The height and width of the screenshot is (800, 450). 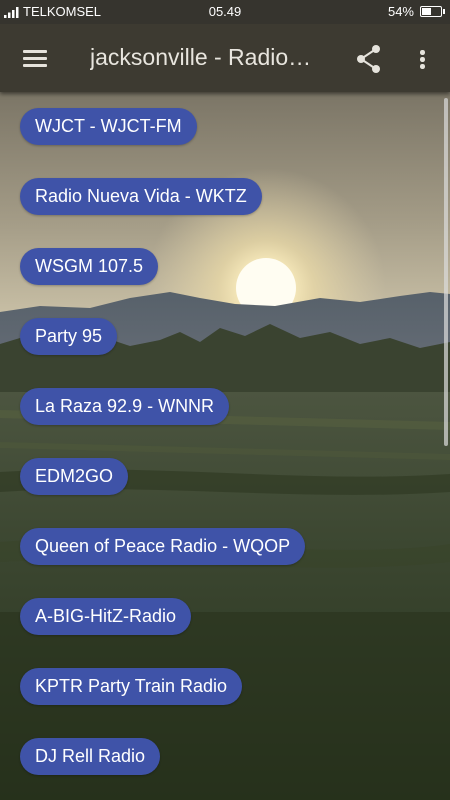 I want to click on clock: 05.49, so click(x=225, y=11).